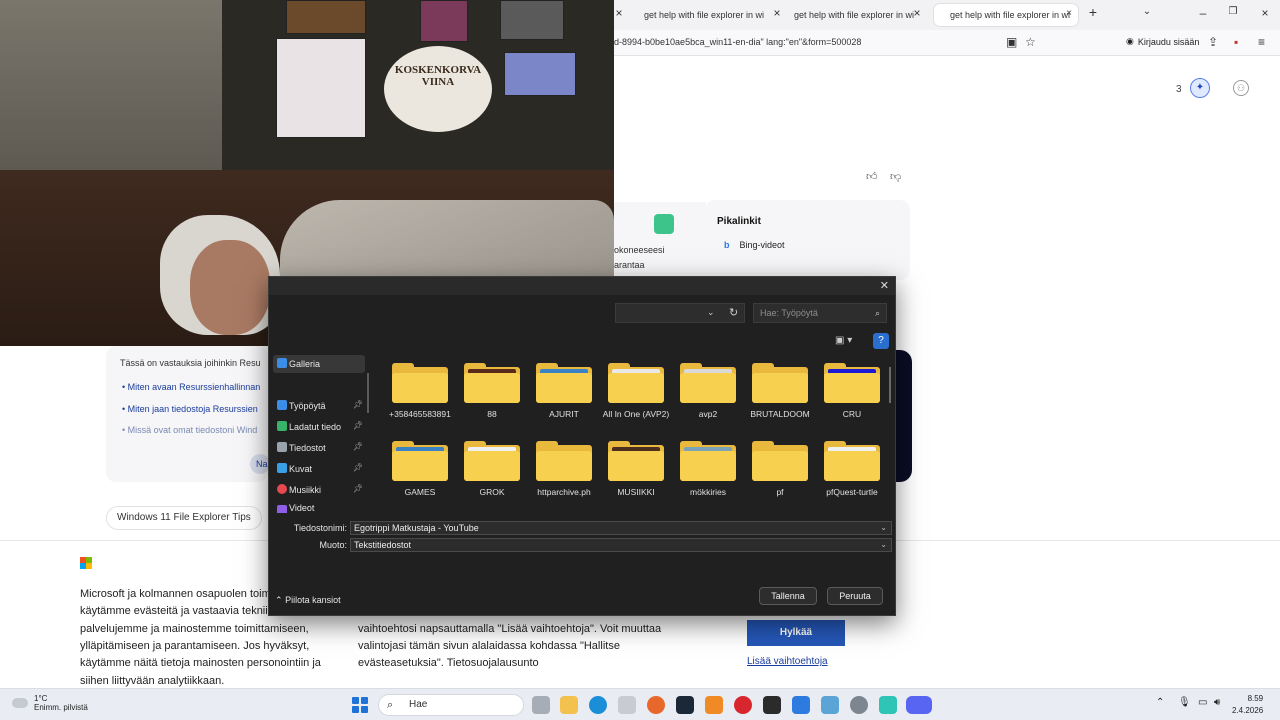 The width and height of the screenshot is (1280, 720). I want to click on bookmark-star-icon: ☆, so click(1030, 42).